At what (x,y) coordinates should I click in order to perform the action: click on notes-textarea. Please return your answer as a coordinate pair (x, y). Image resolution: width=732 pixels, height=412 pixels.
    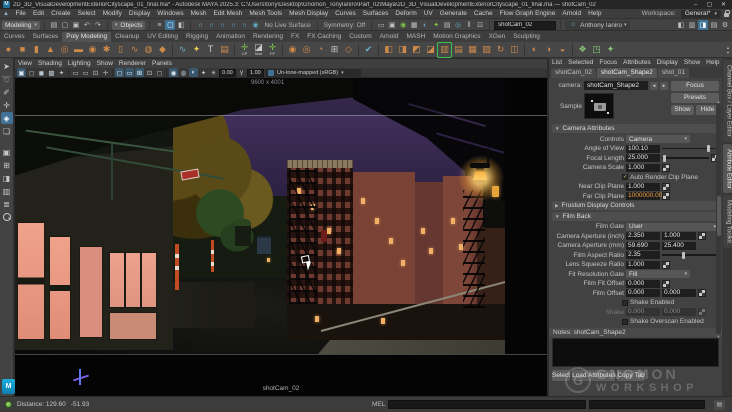
    Looking at the image, I should click on (635, 352).